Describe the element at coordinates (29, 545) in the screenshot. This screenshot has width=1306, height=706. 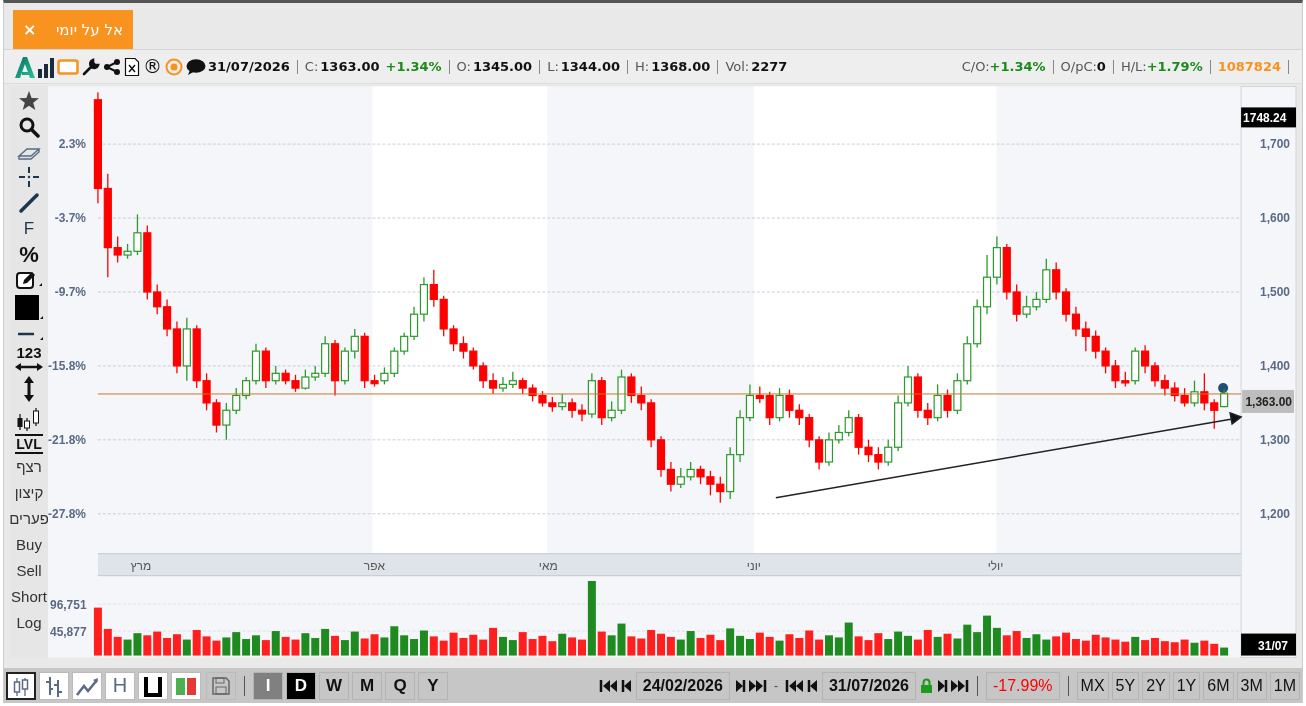
I see `tool-command: Buy` at that location.